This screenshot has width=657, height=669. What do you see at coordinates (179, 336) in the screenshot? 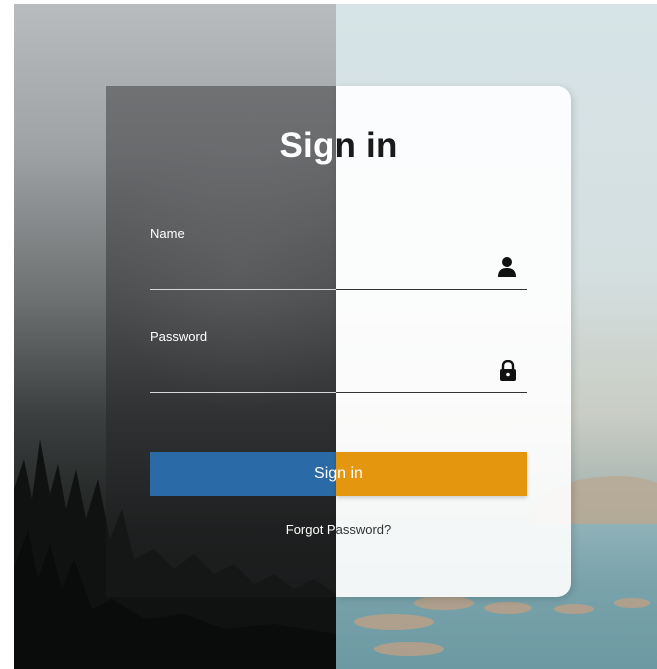
I see `password-label: Password` at bounding box center [179, 336].